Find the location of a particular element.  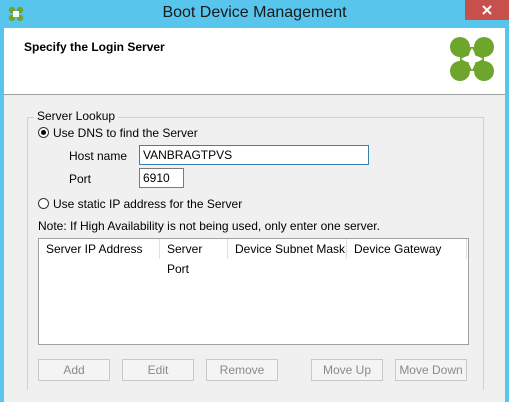

window-title: Boot Device Management is located at coordinates (254, 12).